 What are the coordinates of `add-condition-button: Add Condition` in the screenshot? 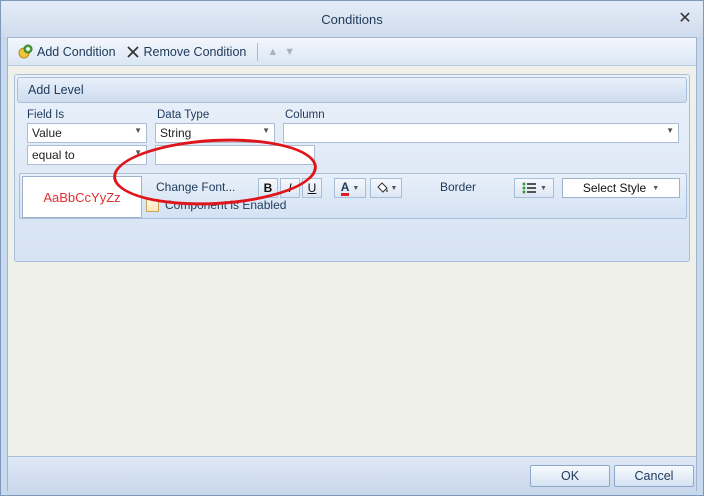 It's located at (66, 52).